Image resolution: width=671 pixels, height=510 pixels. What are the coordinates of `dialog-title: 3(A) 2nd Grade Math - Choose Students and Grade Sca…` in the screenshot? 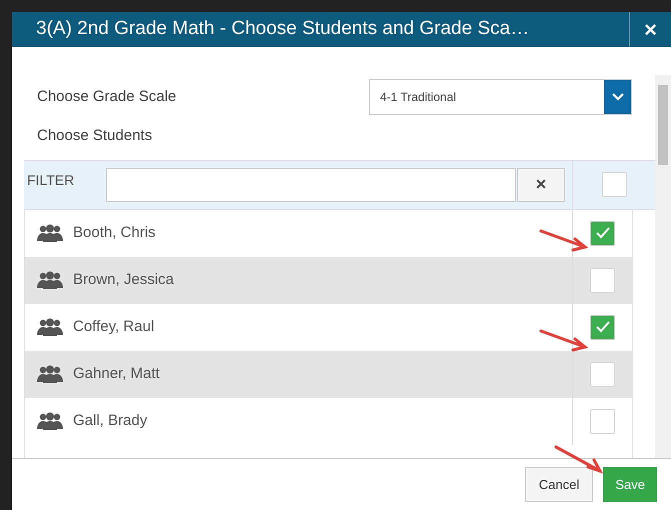 It's located at (282, 29).